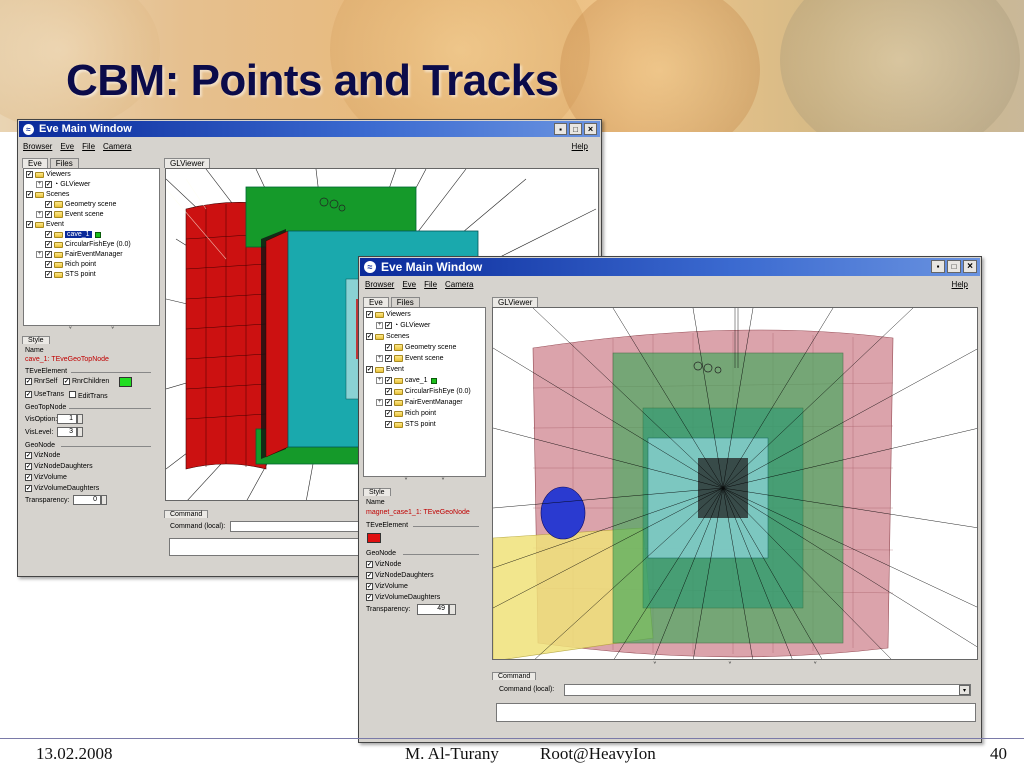 Image resolution: width=1024 pixels, height=768 pixels. I want to click on vis-level-input: 3, so click(67, 432).